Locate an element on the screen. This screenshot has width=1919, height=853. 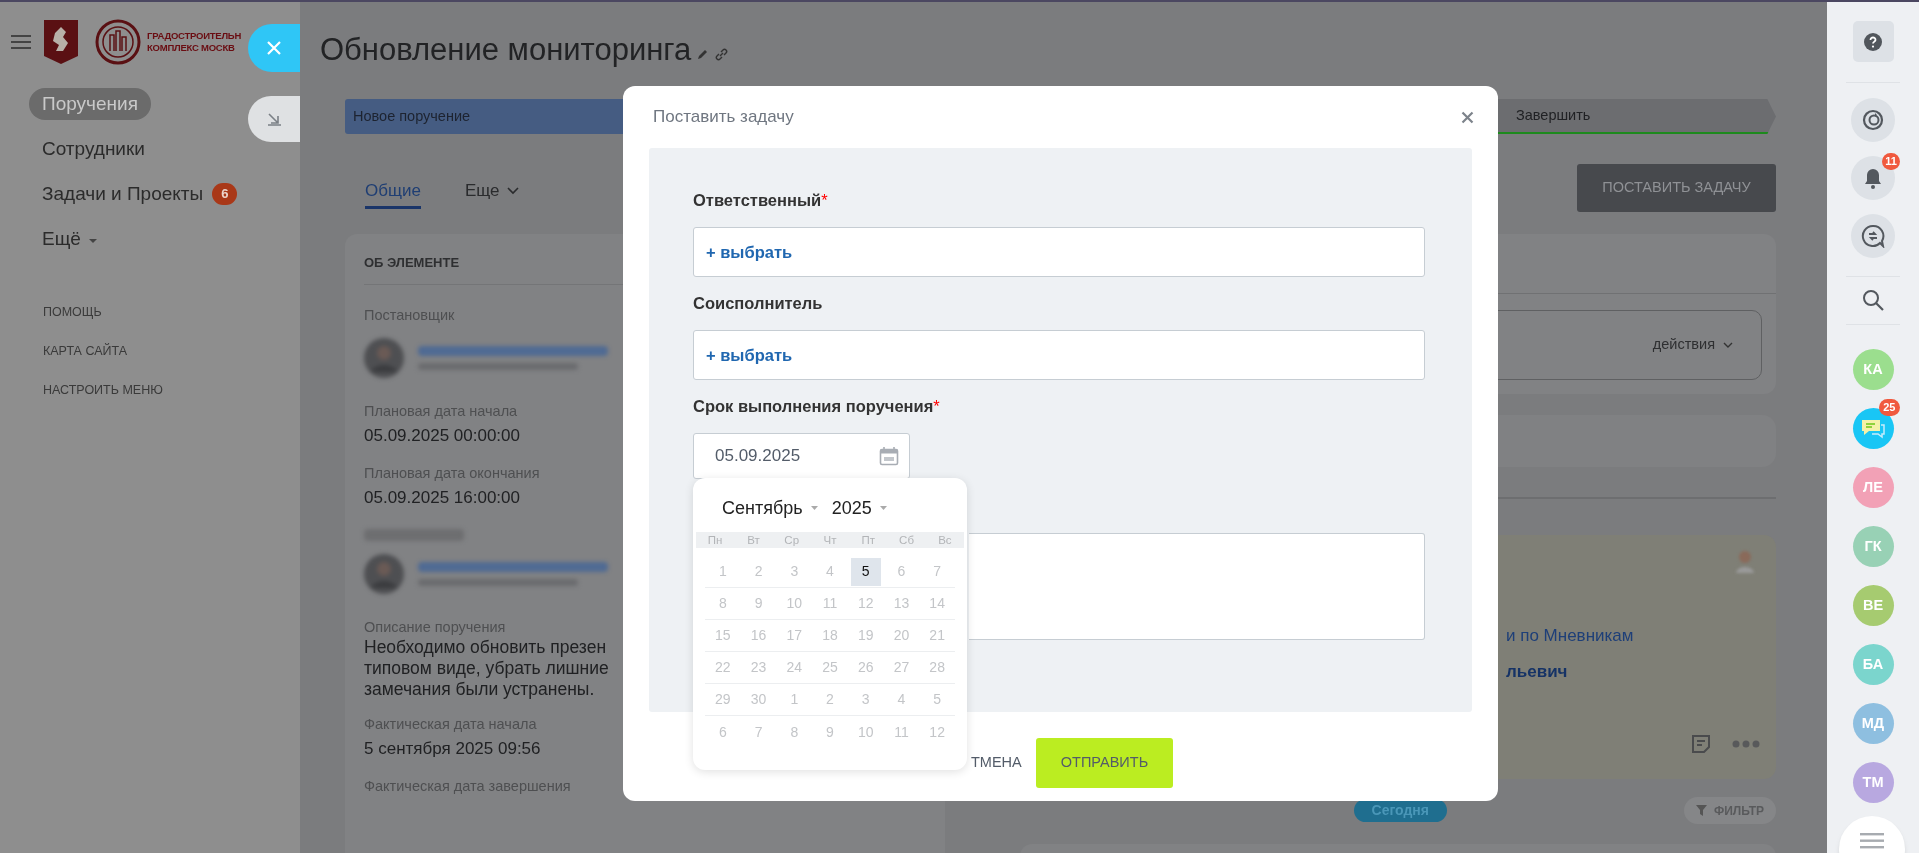
search-icon is located at coordinates (1873, 300).